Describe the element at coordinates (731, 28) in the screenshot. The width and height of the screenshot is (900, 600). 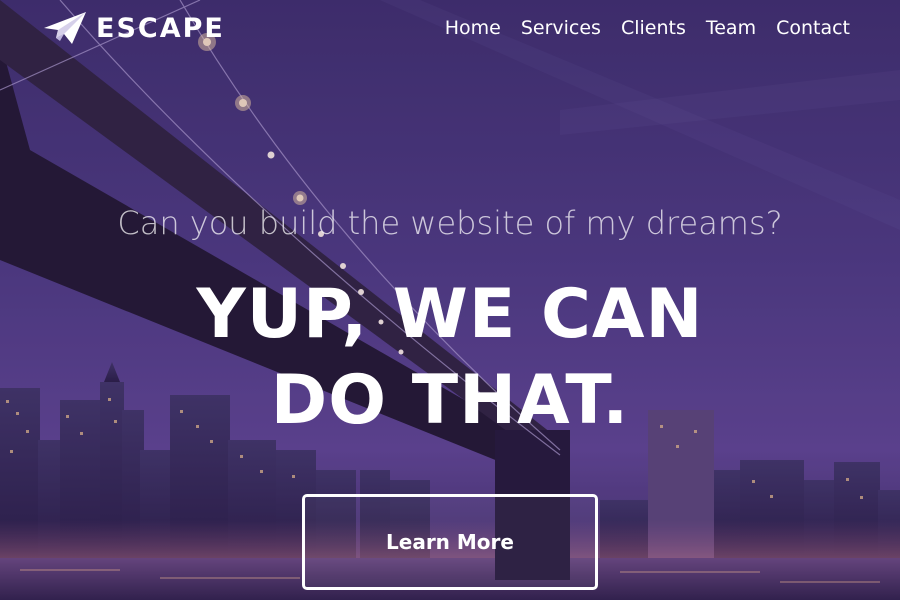
I see `nav-item-team: Team` at that location.